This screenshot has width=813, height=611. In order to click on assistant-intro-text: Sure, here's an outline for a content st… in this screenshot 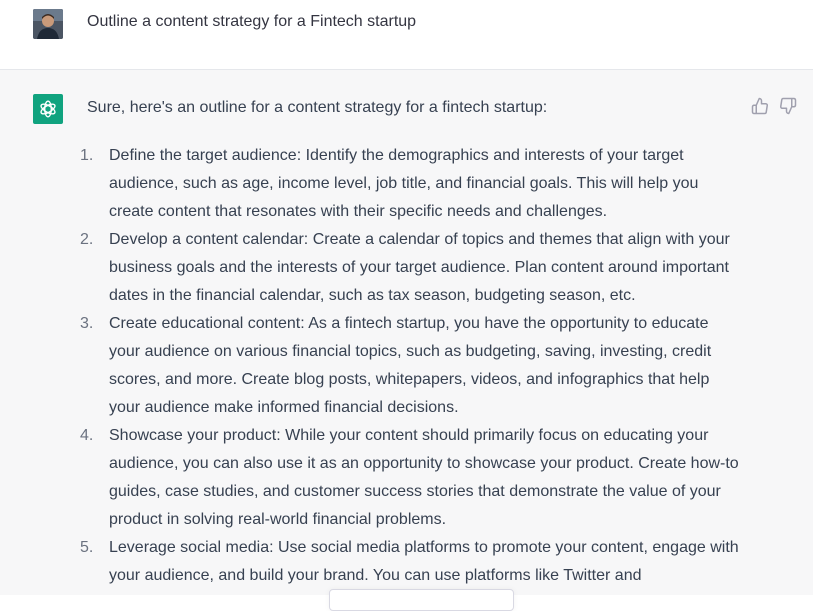, I will do `click(317, 107)`.